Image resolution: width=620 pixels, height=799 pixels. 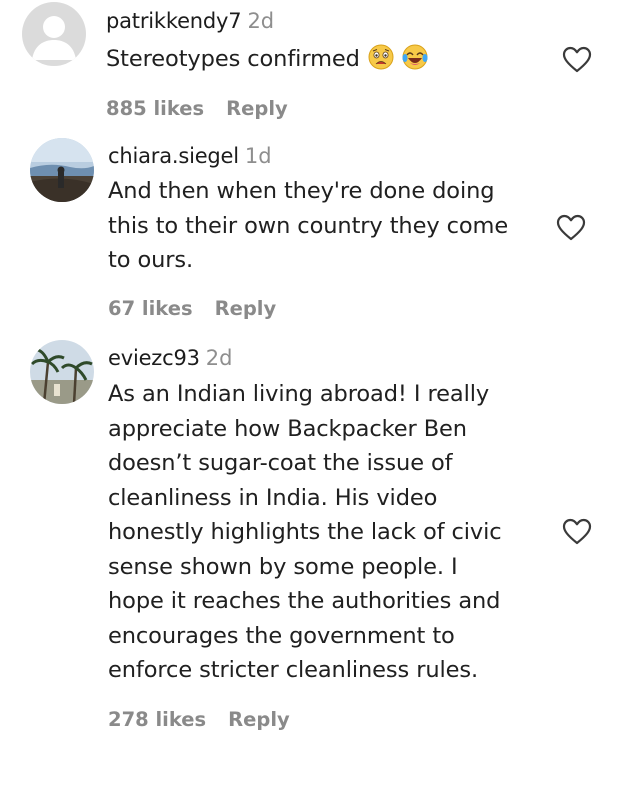 What do you see at coordinates (154, 358) in the screenshot?
I see `username: eviezc93` at bounding box center [154, 358].